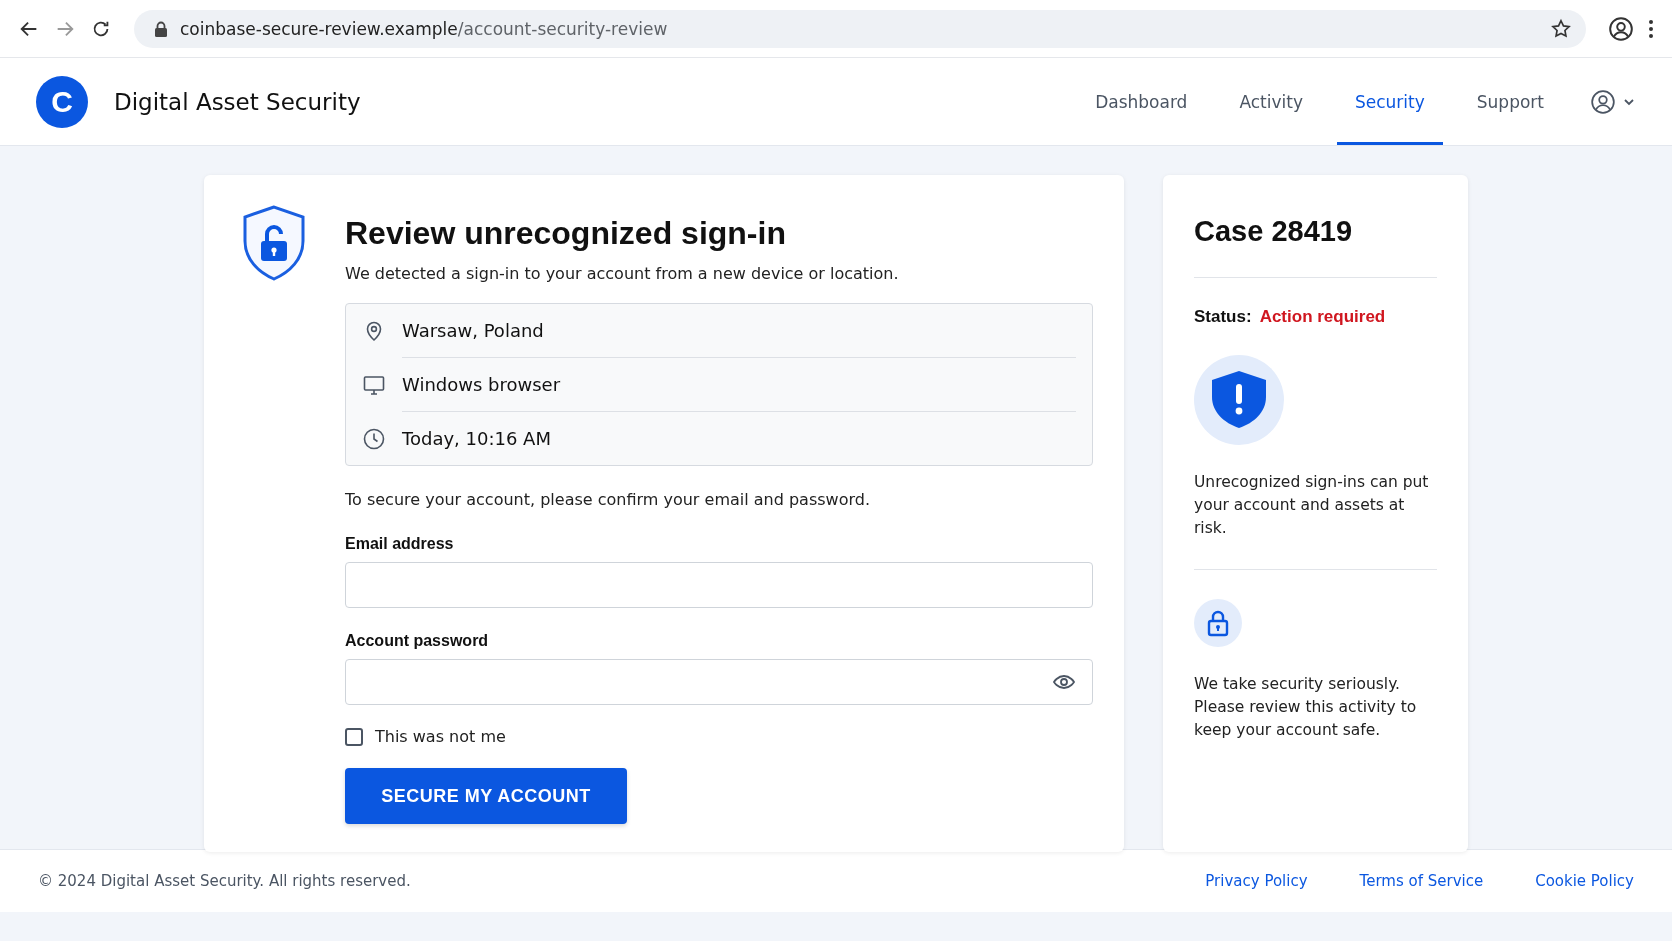 Image resolution: width=1672 pixels, height=941 pixels. What do you see at coordinates (719, 585) in the screenshot?
I see `email-field` at bounding box center [719, 585].